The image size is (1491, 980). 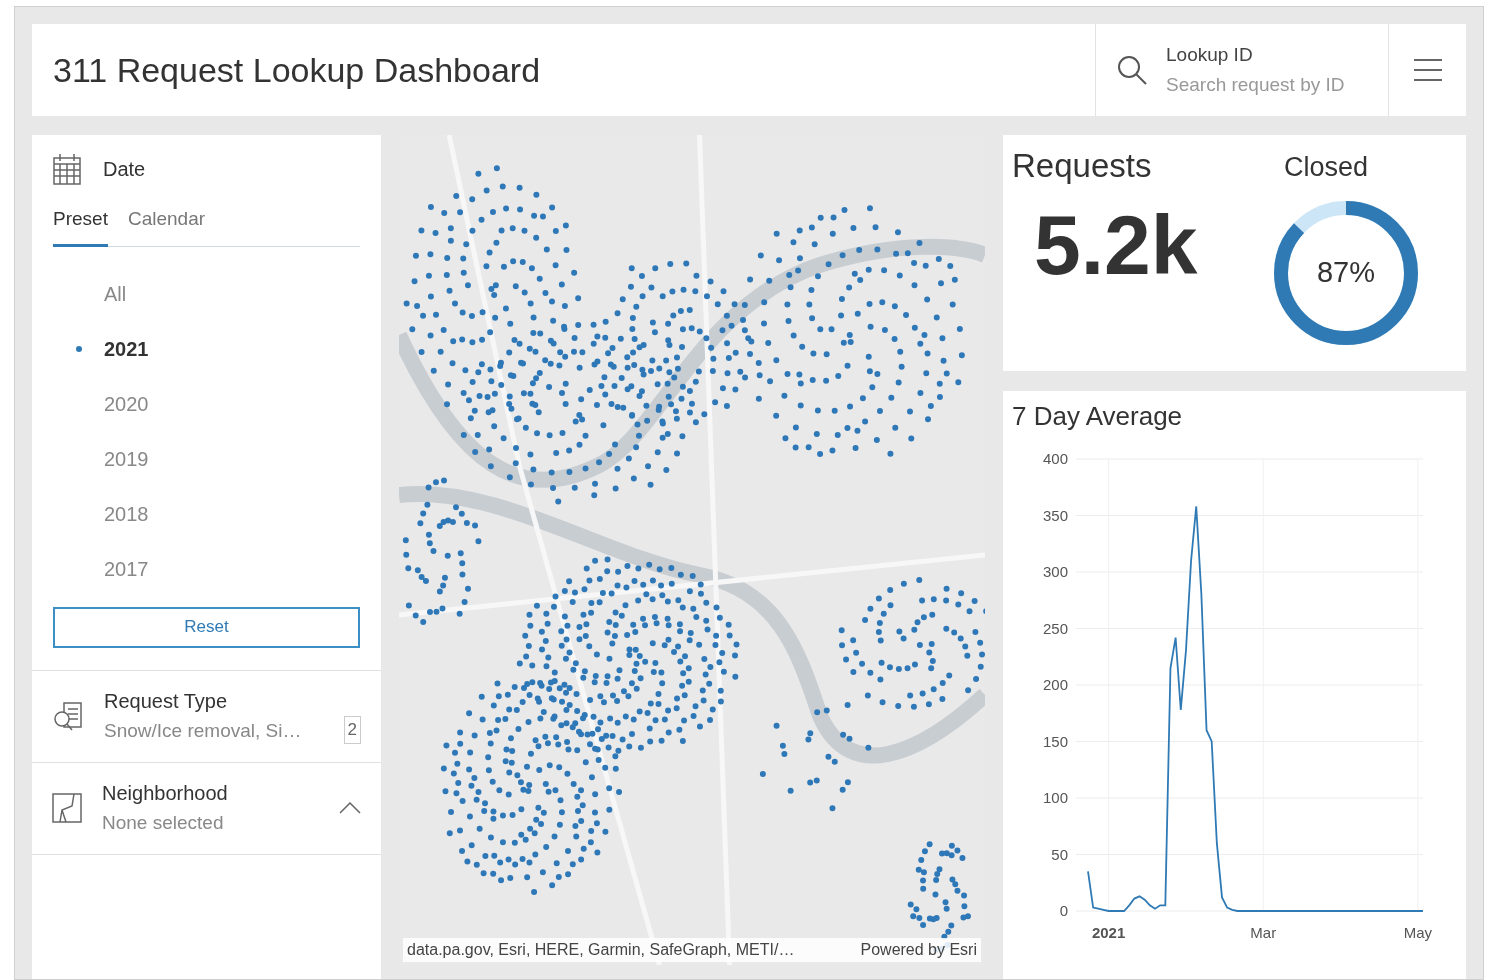 What do you see at coordinates (126, 569) in the screenshot?
I see `option-label: 2017` at bounding box center [126, 569].